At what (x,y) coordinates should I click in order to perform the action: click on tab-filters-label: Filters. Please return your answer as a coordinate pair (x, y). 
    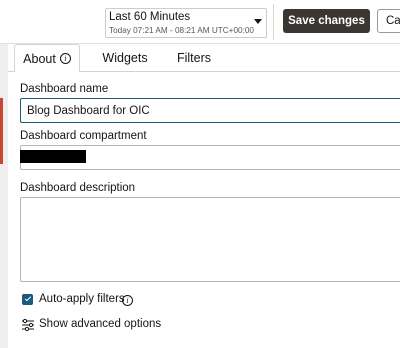
    Looking at the image, I should click on (194, 58).